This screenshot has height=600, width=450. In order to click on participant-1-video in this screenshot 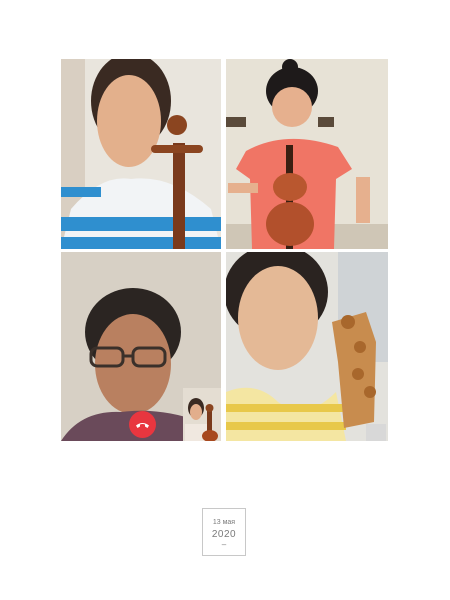, I will do `click(141, 154)`.